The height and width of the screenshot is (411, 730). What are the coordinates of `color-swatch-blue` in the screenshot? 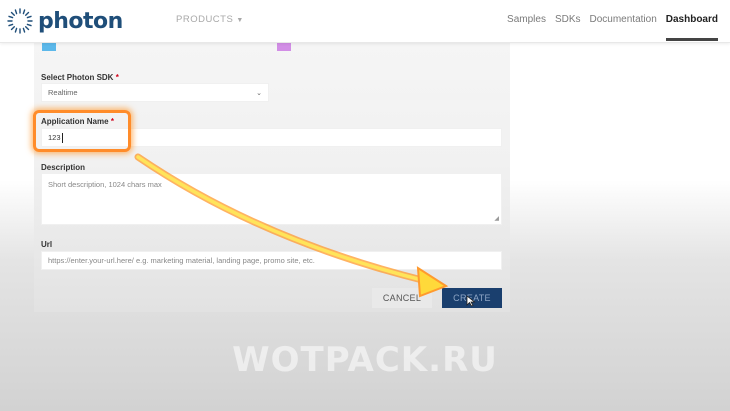 It's located at (49, 46).